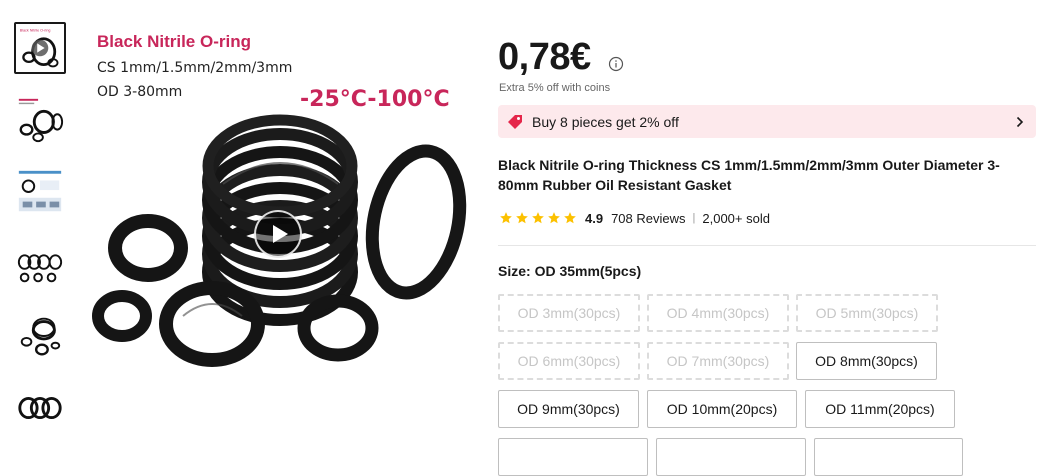  I want to click on sold-count: 2,000+ sold, so click(736, 218).